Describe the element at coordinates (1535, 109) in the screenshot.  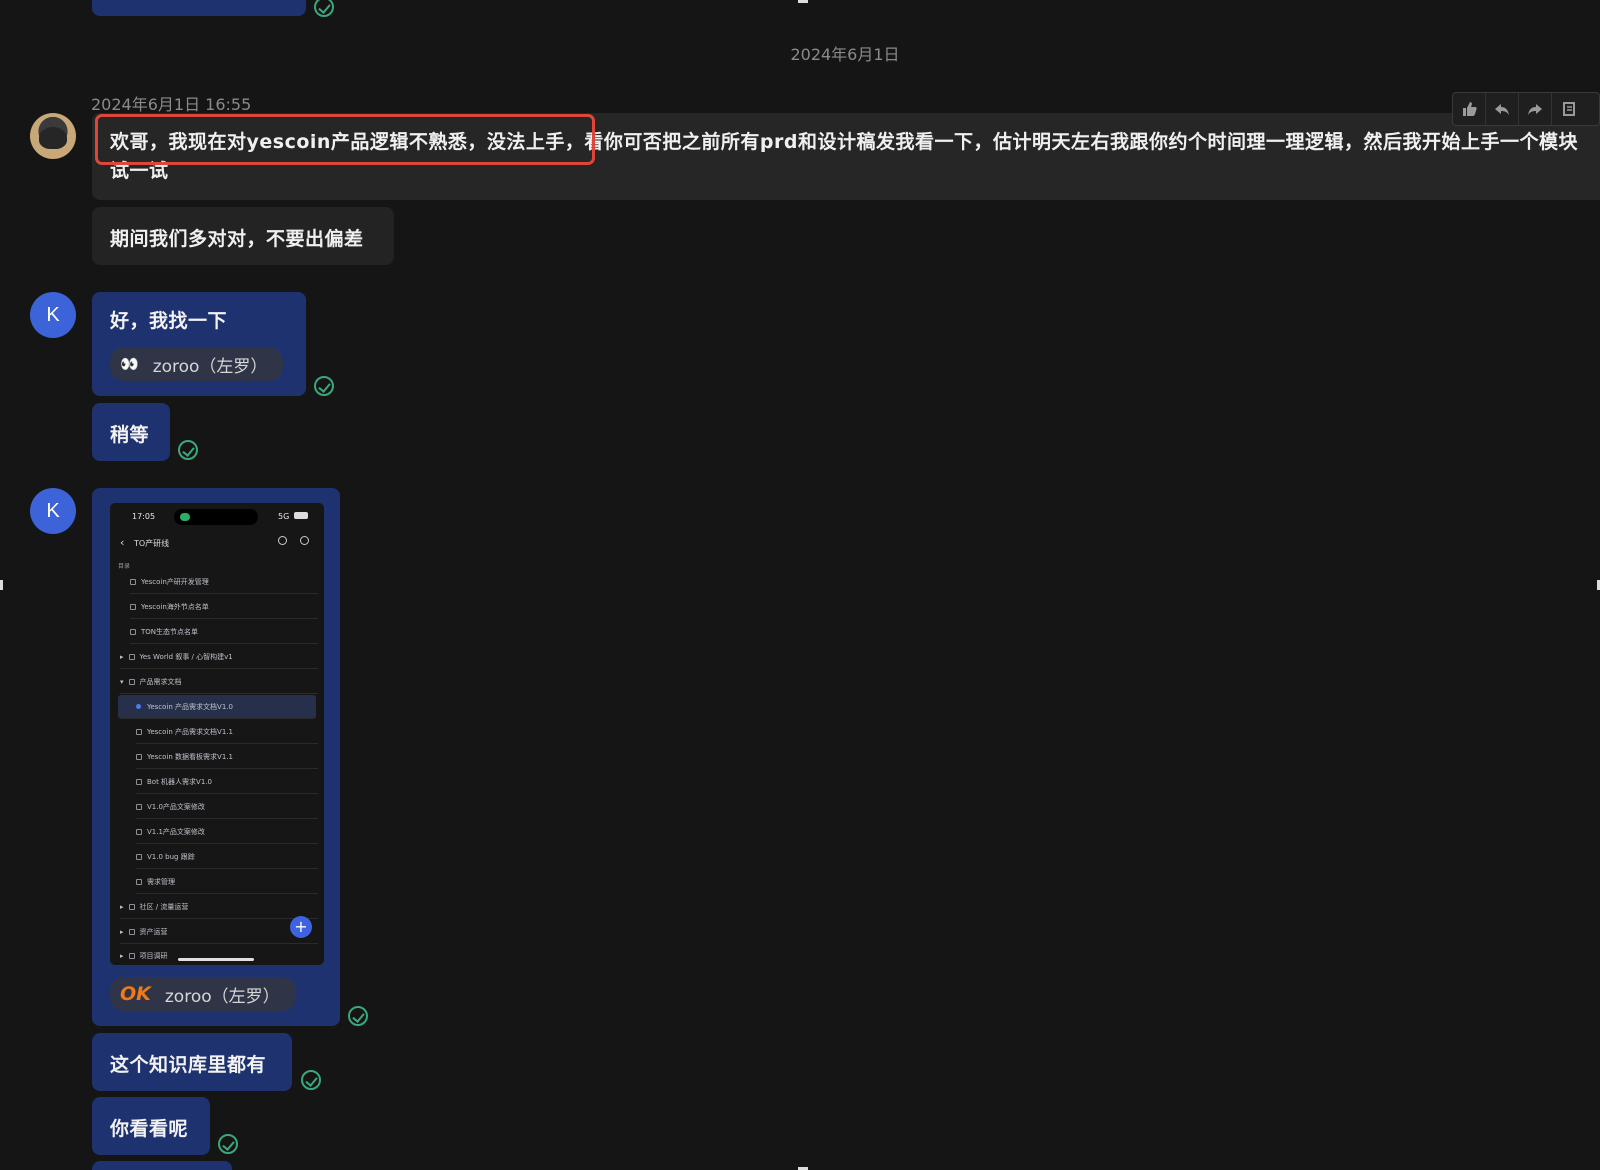
I see `forward-icon` at that location.